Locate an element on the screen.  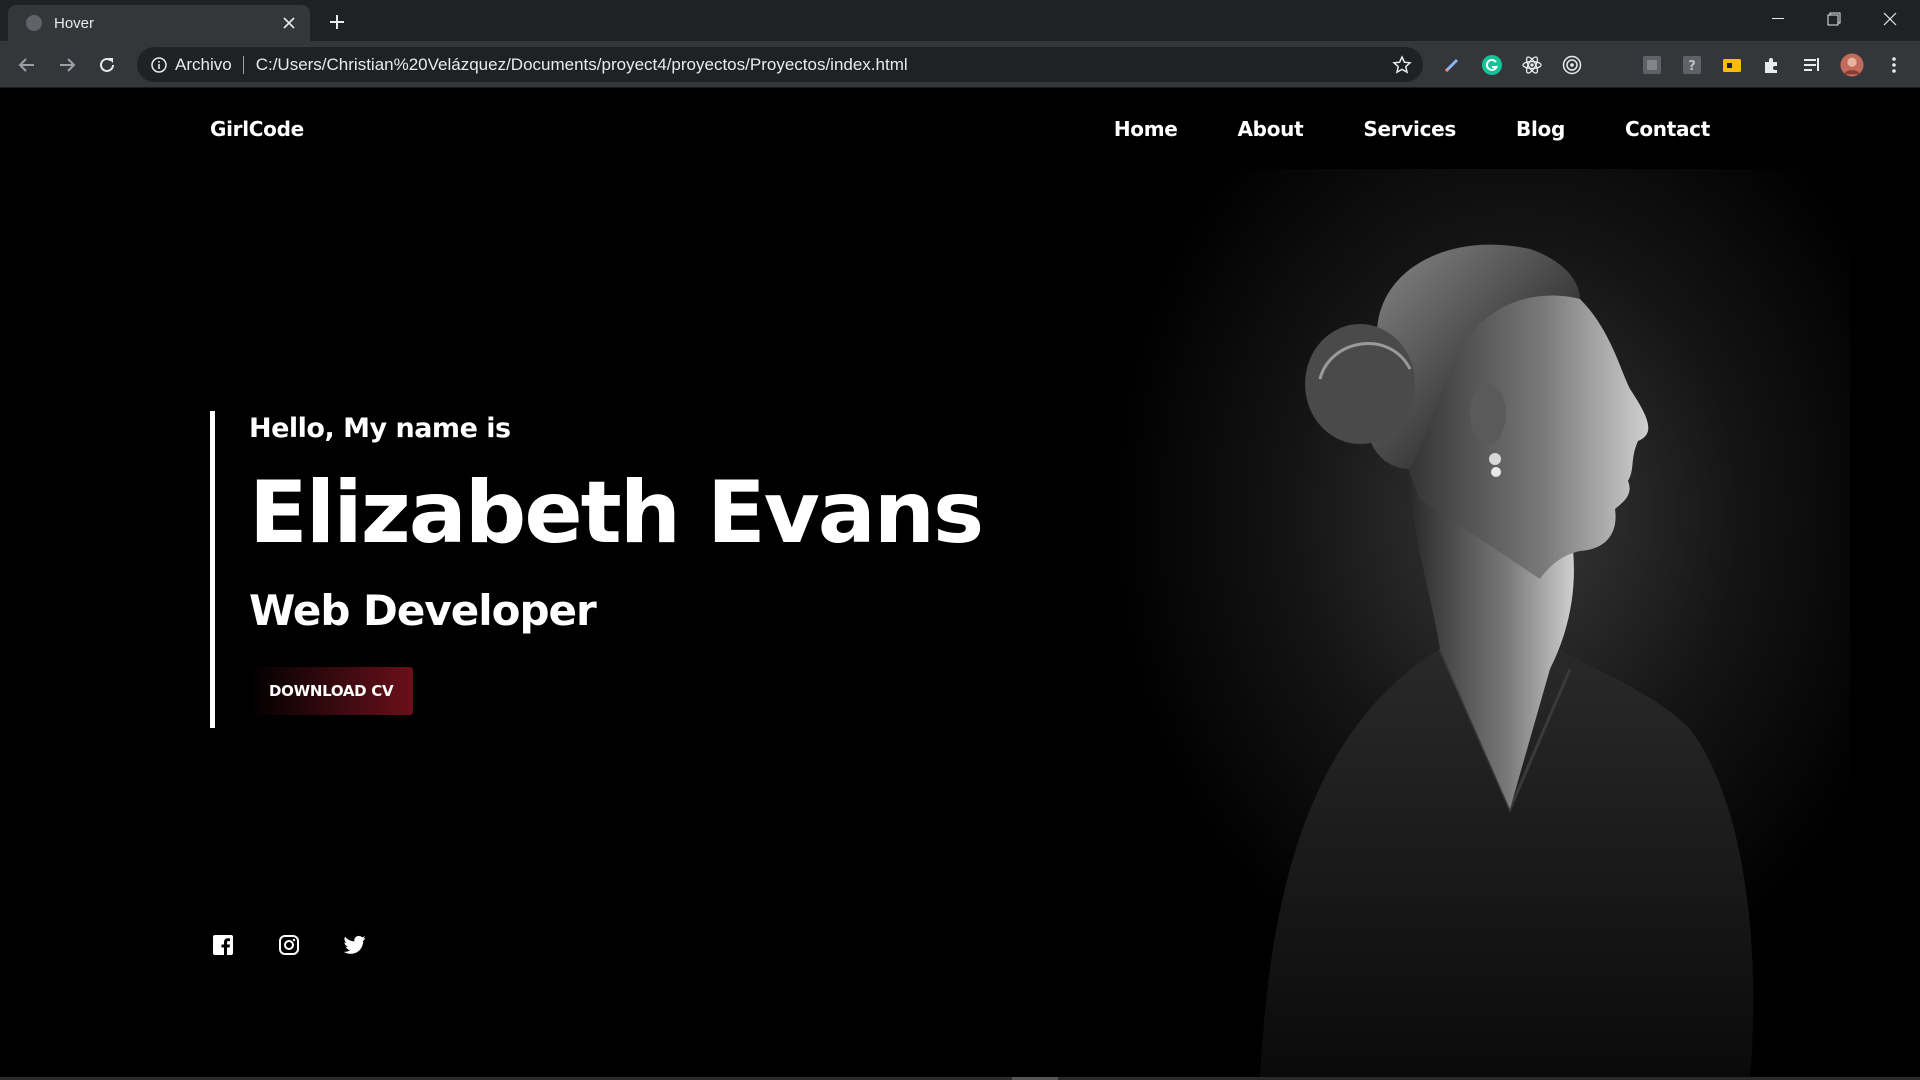
square-extension-icon is located at coordinates (1652, 65).